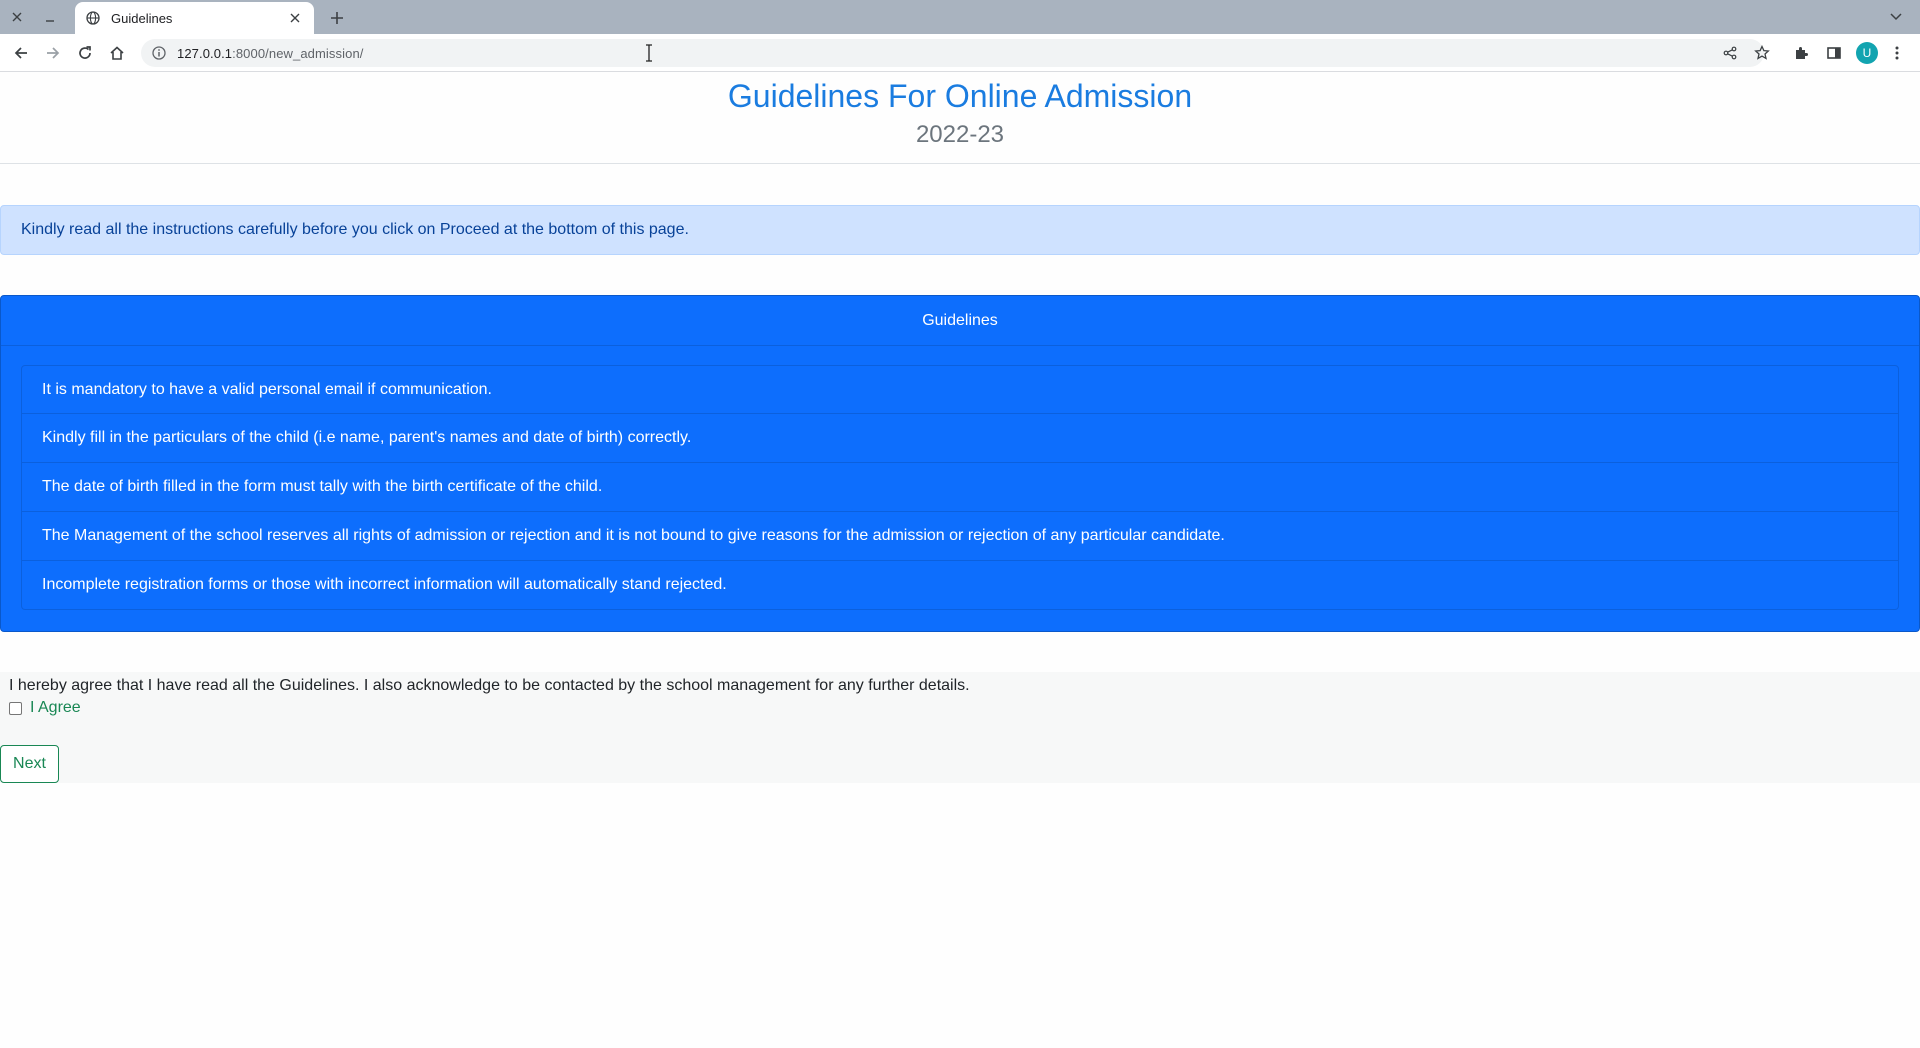 This screenshot has height=1048, width=1920. Describe the element at coordinates (117, 53) in the screenshot. I see `home-icon` at that location.